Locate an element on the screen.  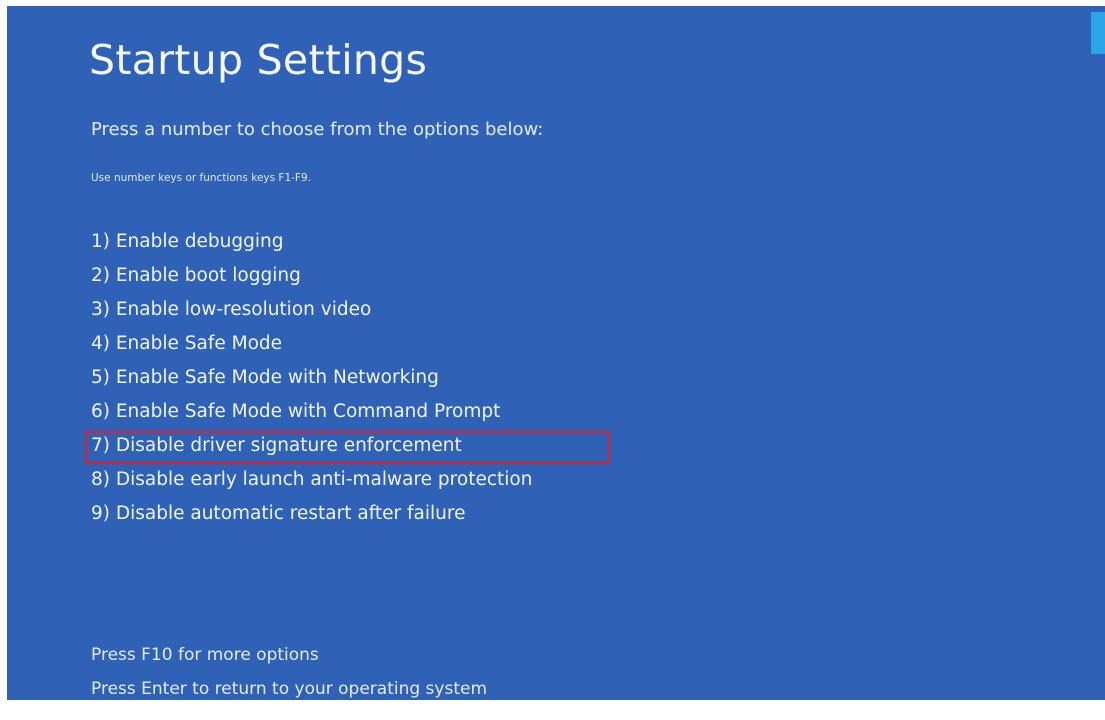
hint-text: Use number keys or functions keys F1-F9. is located at coordinates (201, 178).